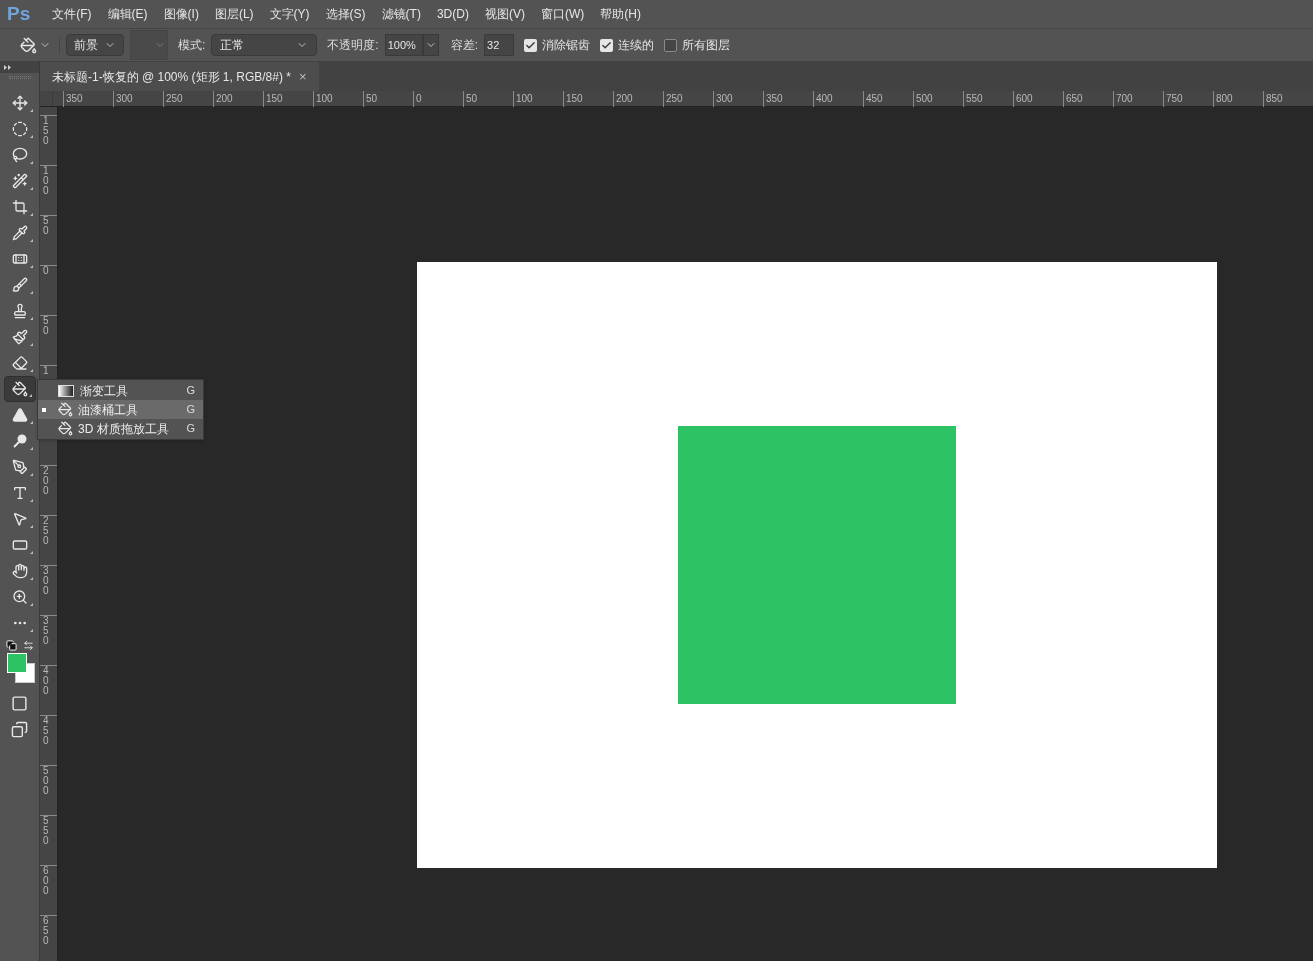  I want to click on pointer-icon, so click(19, 519).